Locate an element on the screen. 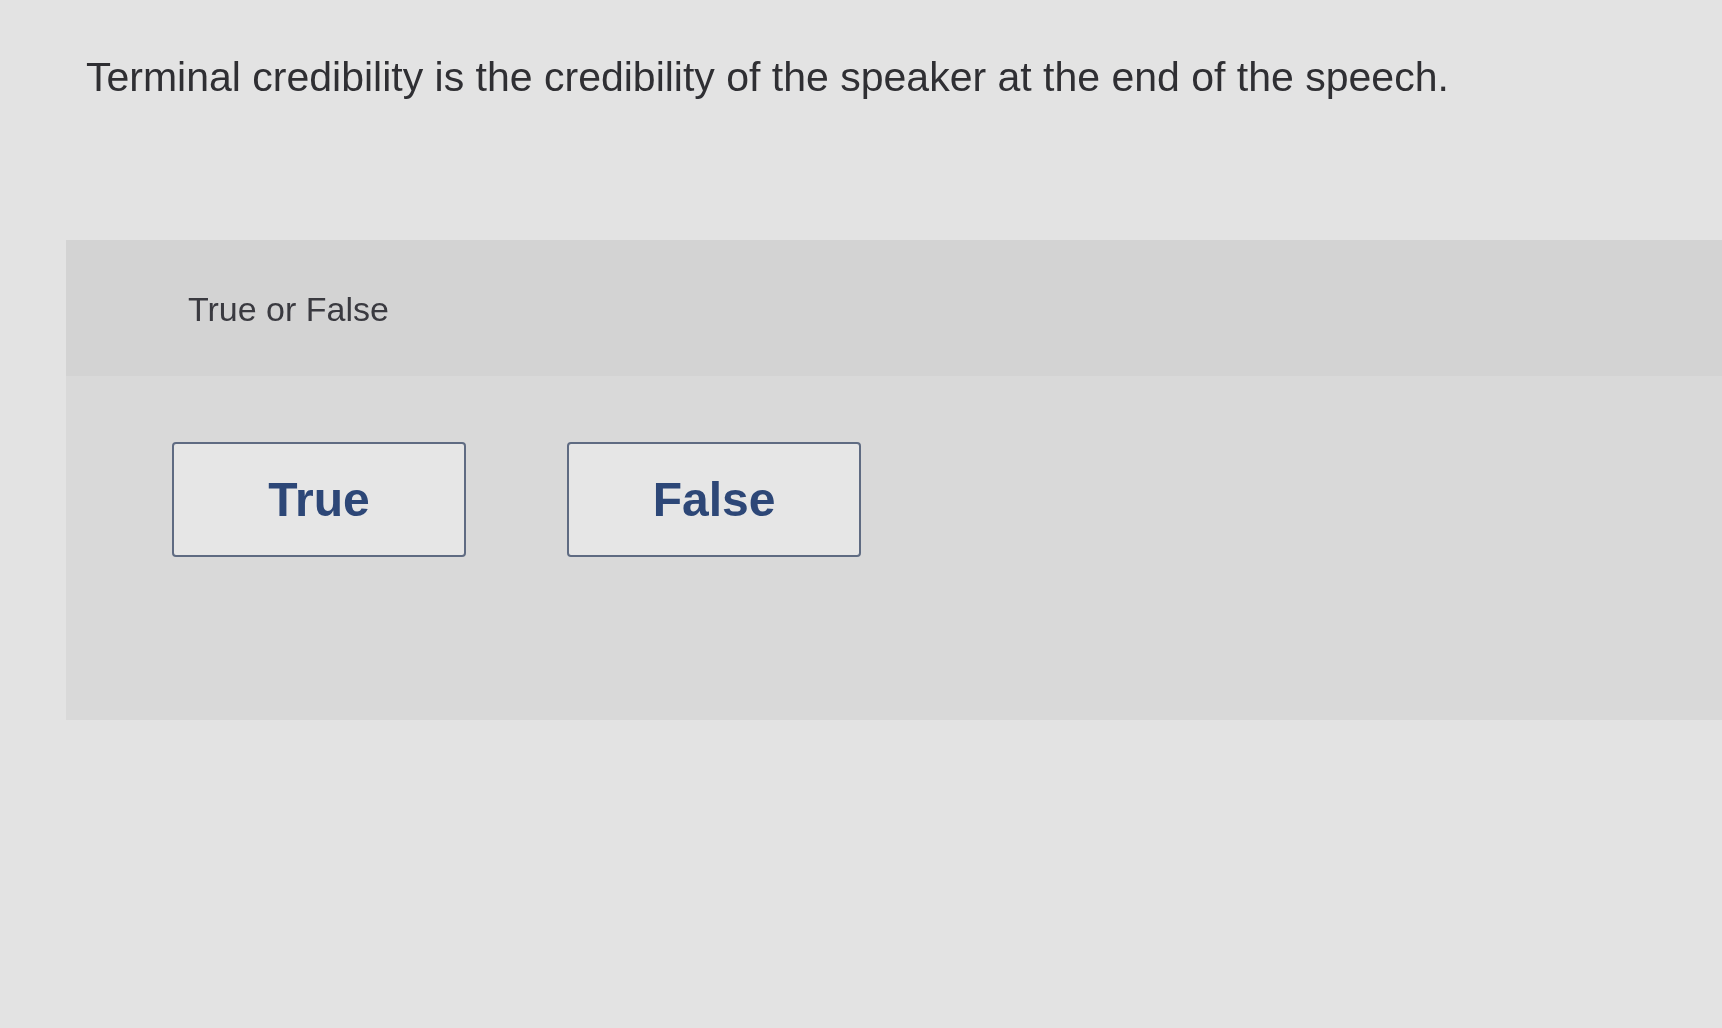 The width and height of the screenshot is (1722, 1028). prompt-label: True or False is located at coordinates (288, 309).